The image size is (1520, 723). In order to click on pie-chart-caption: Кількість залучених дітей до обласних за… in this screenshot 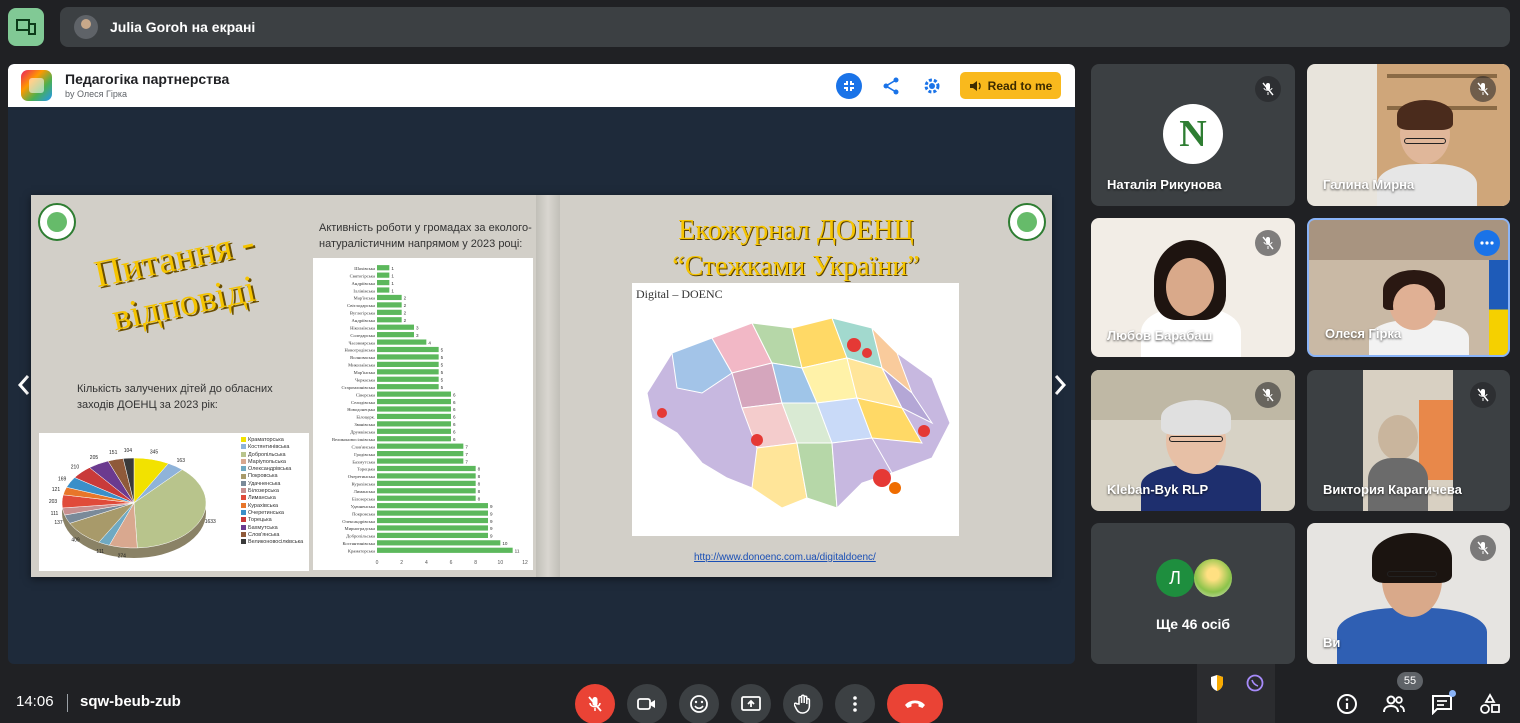, I will do `click(175, 397)`.